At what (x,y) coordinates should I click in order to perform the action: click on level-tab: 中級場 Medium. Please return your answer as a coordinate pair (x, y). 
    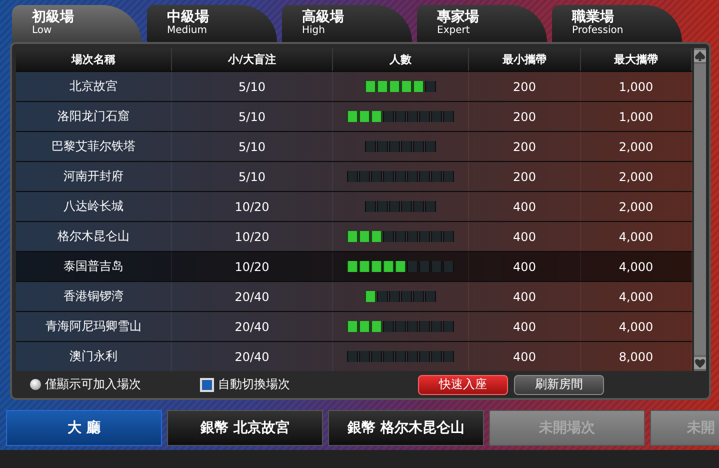
    Looking at the image, I should click on (212, 23).